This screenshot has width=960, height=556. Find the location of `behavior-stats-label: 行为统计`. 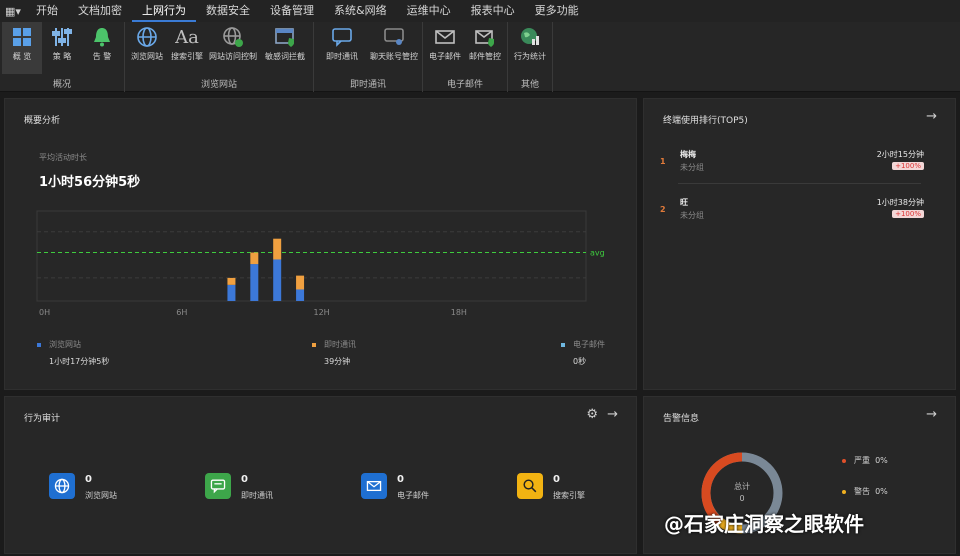

behavior-stats-label: 行为统计 is located at coordinates (530, 56).